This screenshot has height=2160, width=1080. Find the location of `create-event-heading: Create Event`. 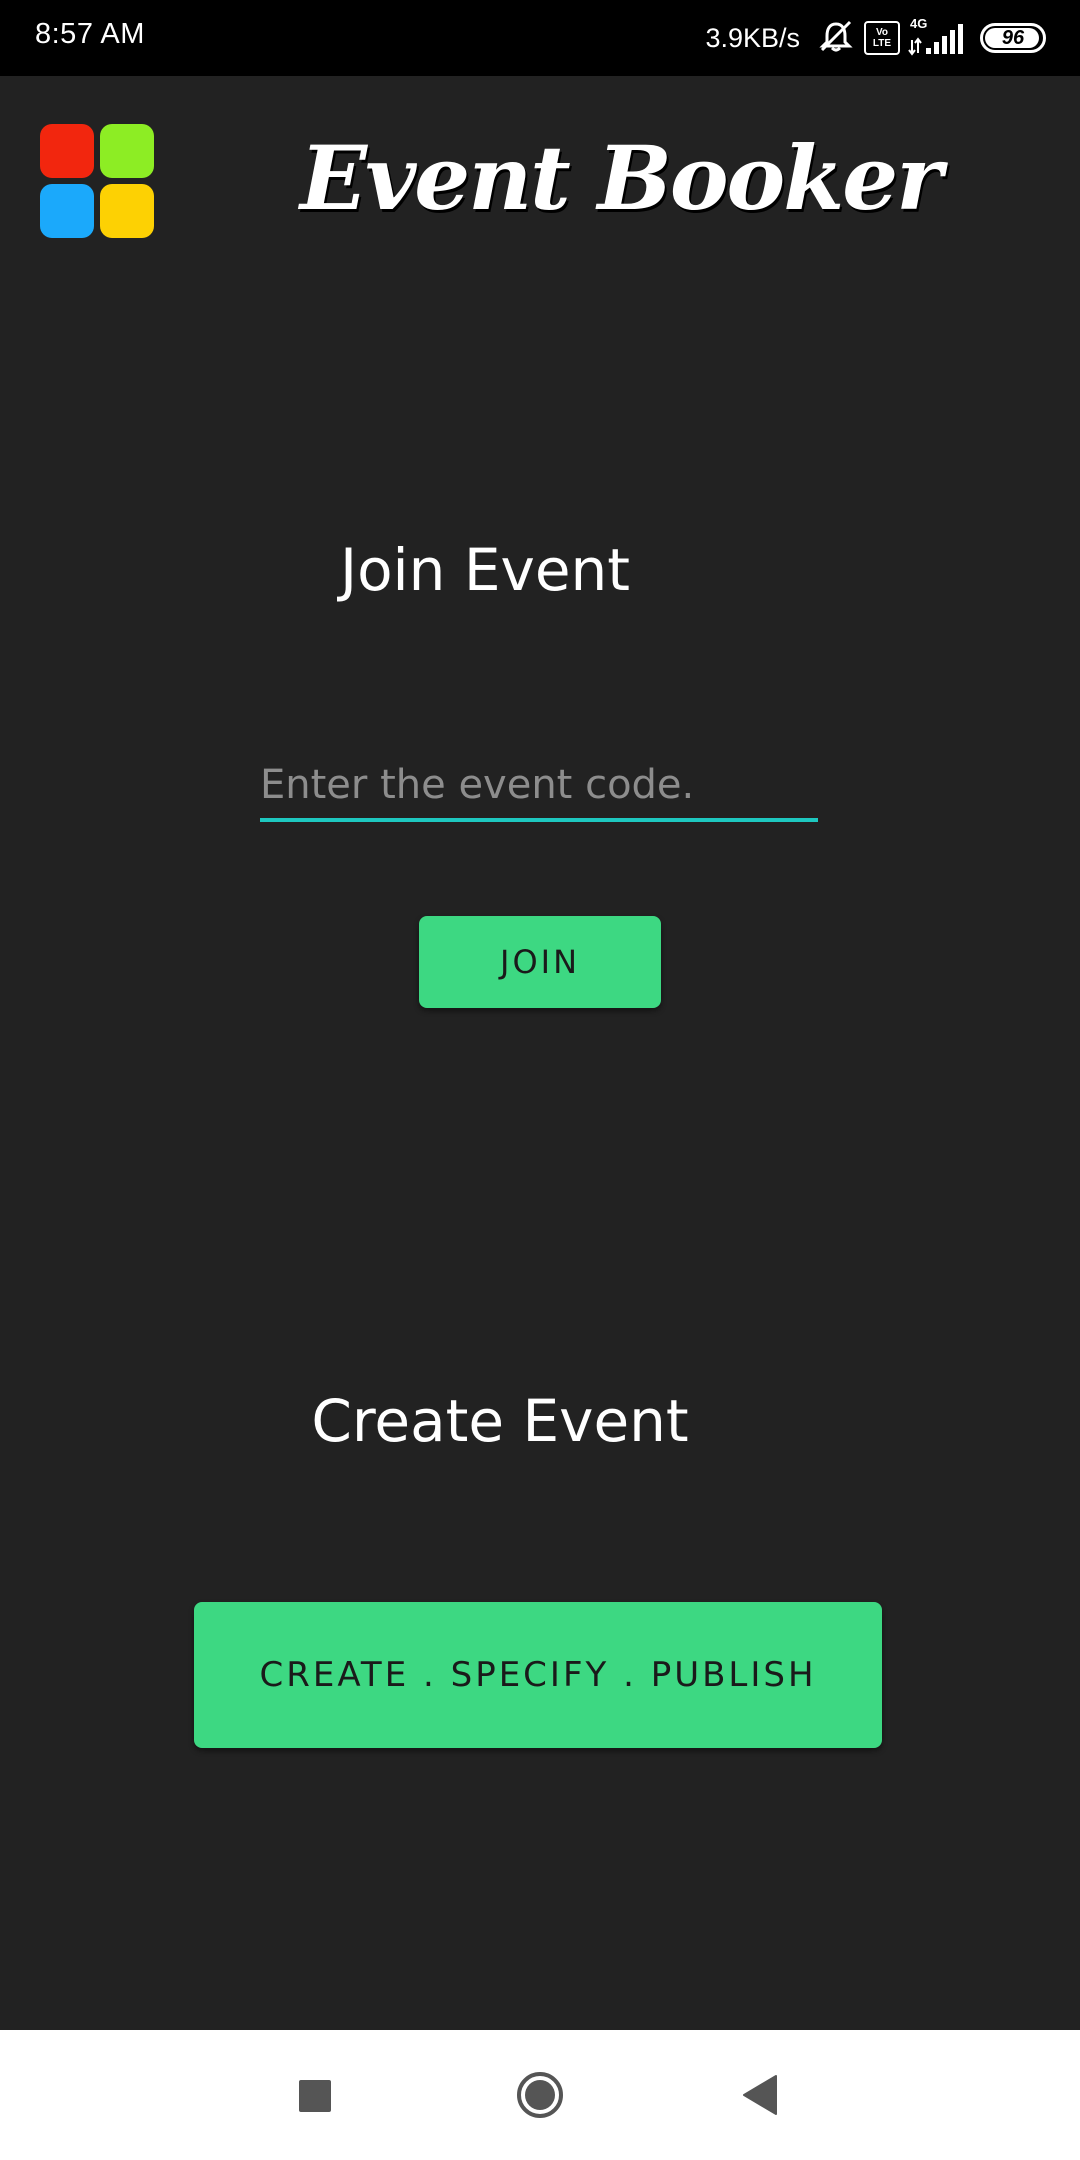

create-event-heading: Create Event is located at coordinates (500, 1421).